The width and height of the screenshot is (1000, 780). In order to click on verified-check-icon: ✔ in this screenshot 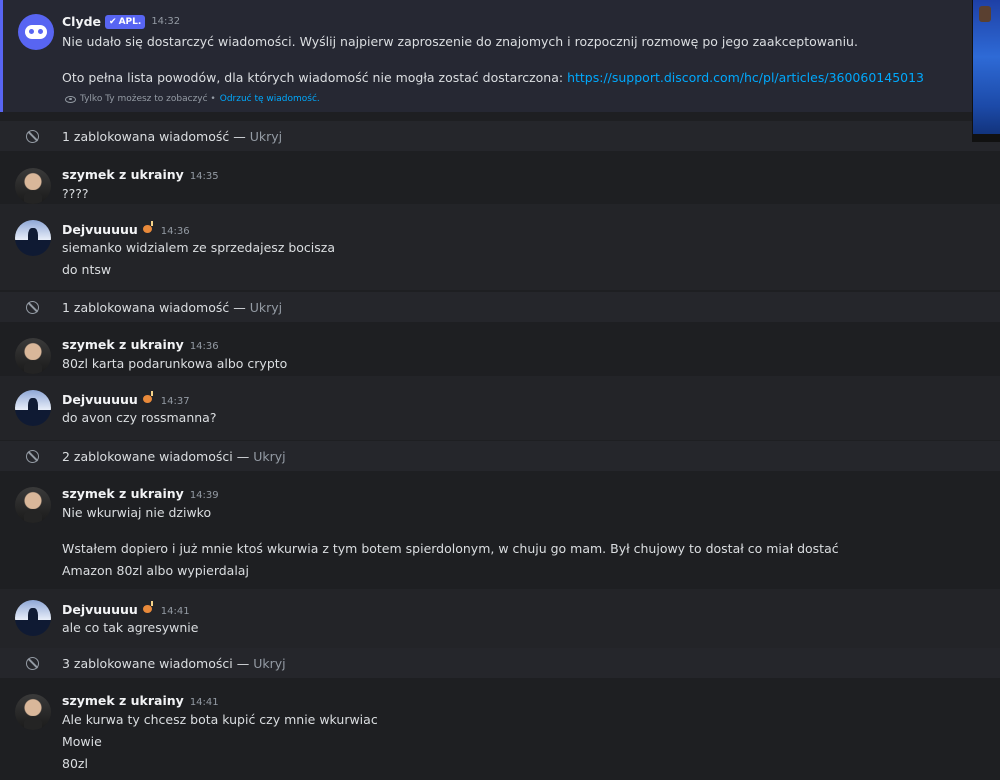, I will do `click(113, 21)`.